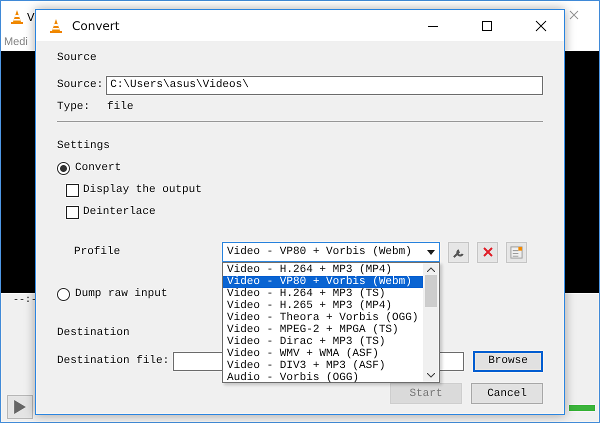 The width and height of the screenshot is (600, 423). Describe the element at coordinates (96, 25) in the screenshot. I see `window-title: Convert` at that location.